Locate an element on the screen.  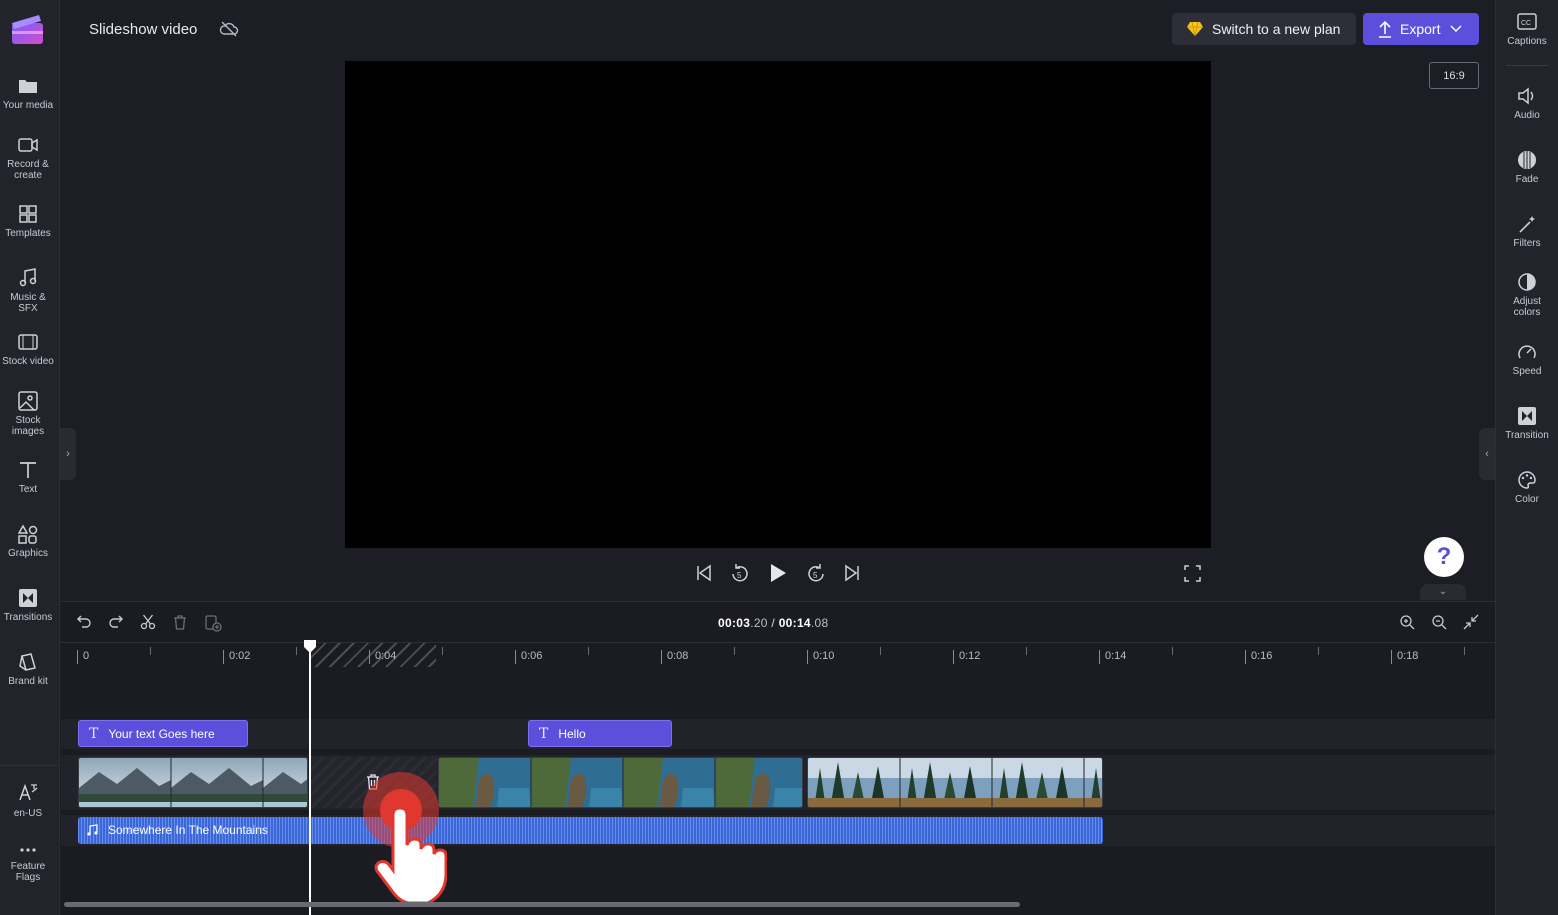
nav-stock-images: Stock images is located at coordinates (28, 414).